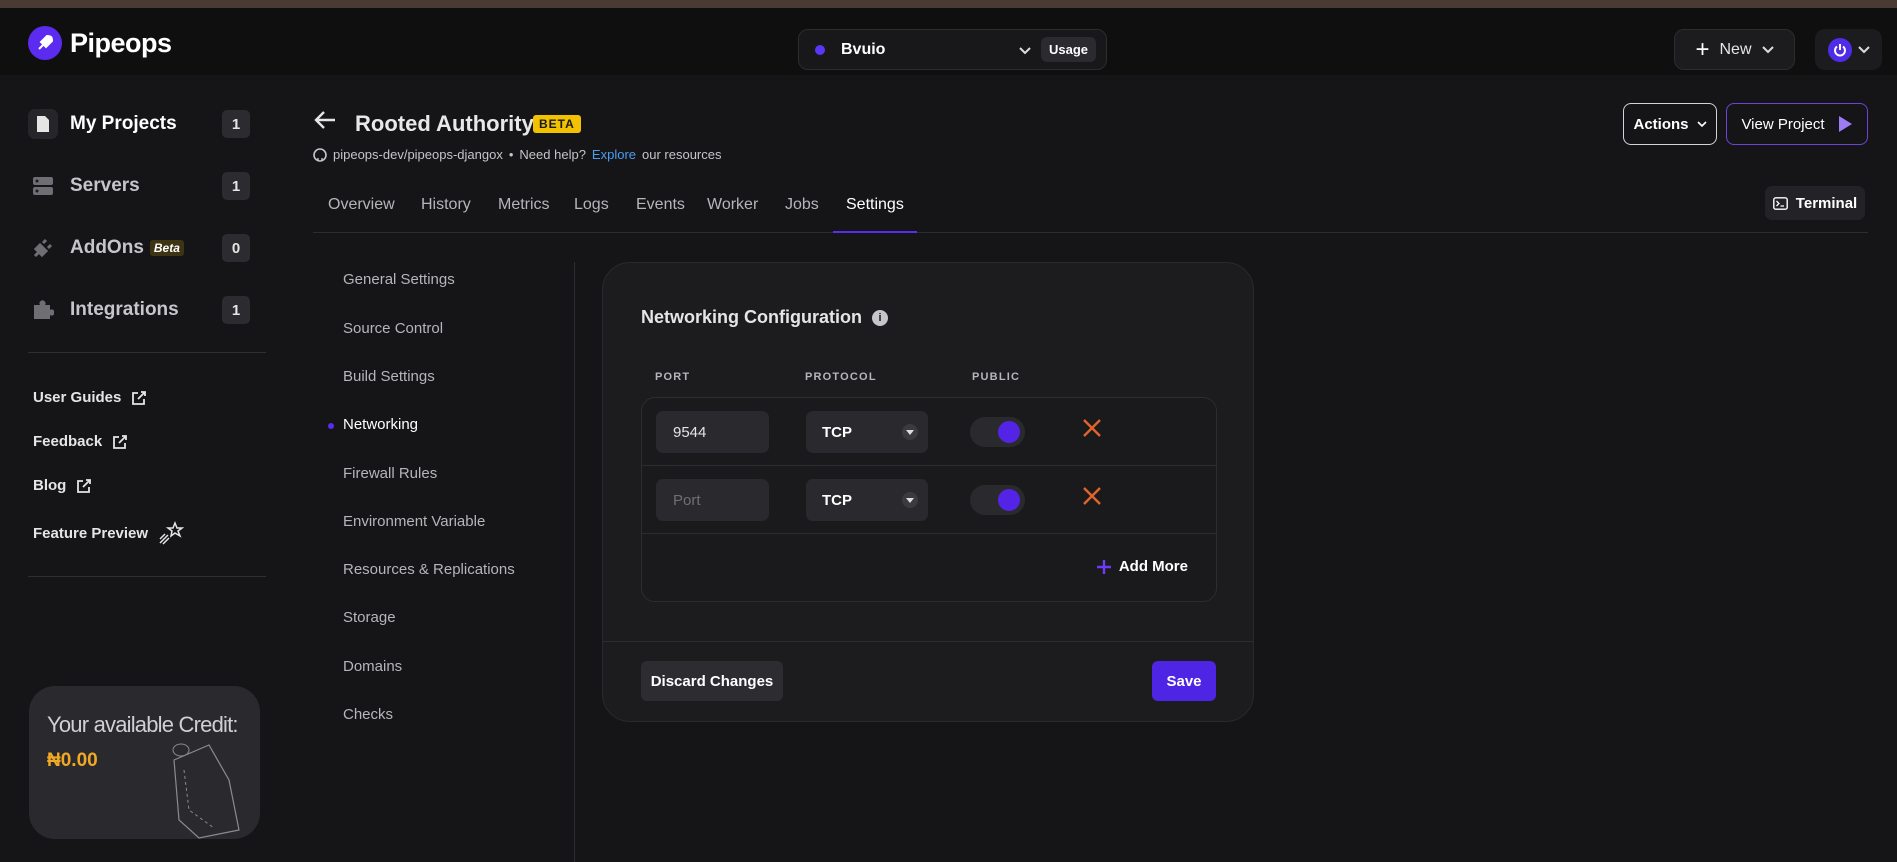 The image size is (1897, 862). What do you see at coordinates (614, 154) in the screenshot?
I see `explore-link: Explore` at bounding box center [614, 154].